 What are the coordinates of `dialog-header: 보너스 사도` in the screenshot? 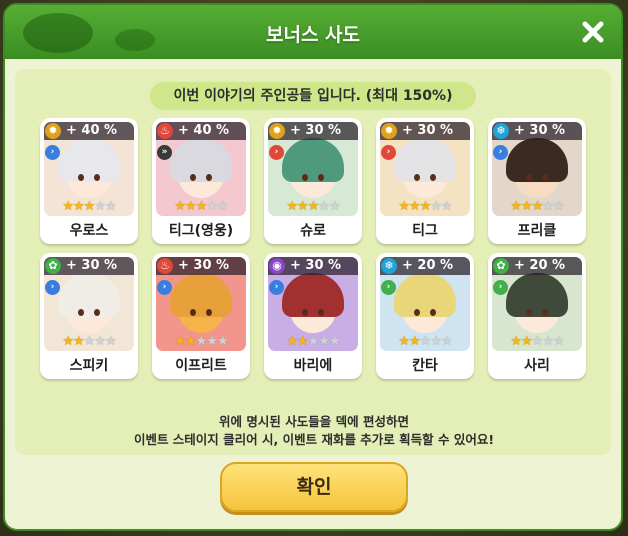 It's located at (313, 32).